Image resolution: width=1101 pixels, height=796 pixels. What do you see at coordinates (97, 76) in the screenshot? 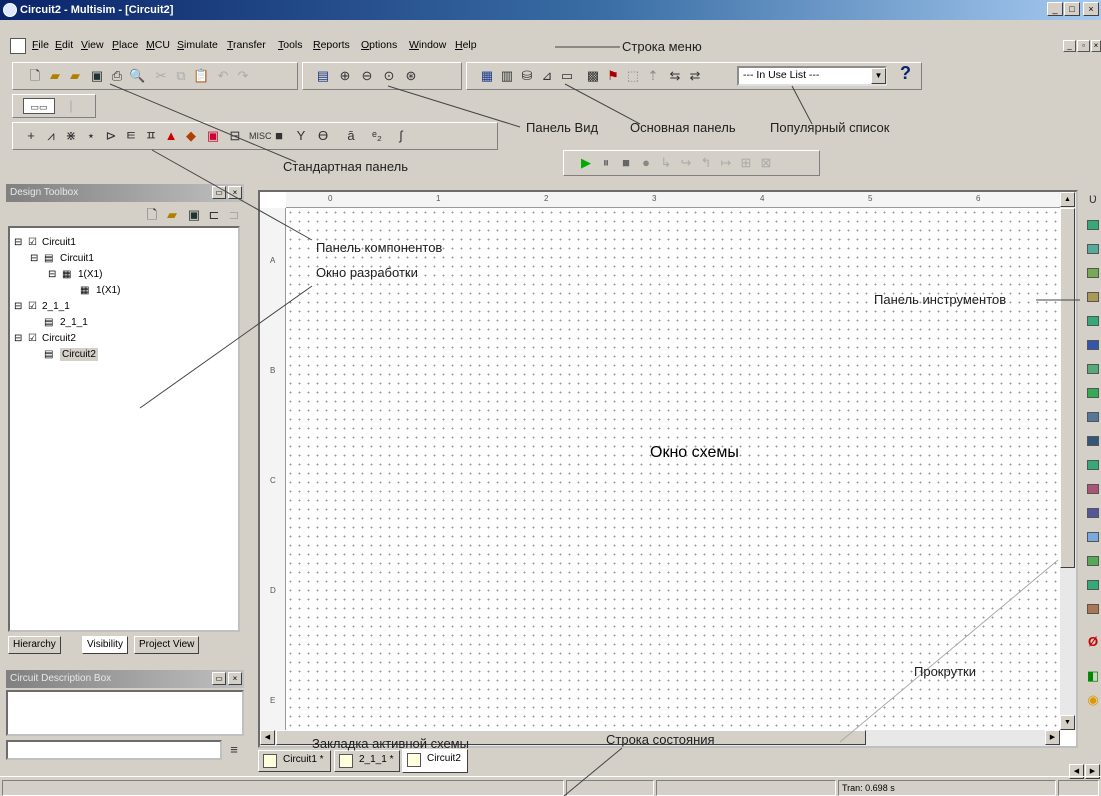
I see `save-icon: ▣` at bounding box center [97, 76].